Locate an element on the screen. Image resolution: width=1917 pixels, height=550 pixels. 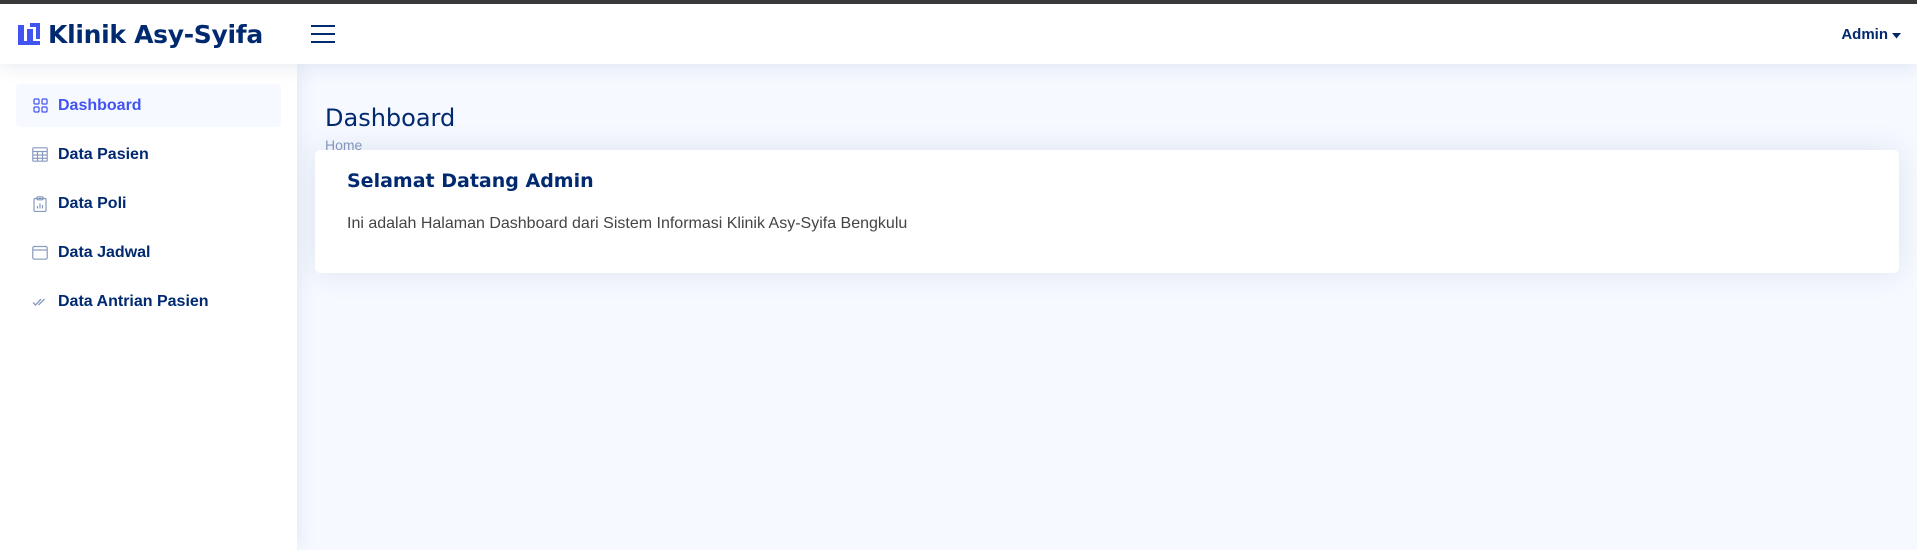
sidebar-item-dashboard: Dashboard is located at coordinates (148, 105).